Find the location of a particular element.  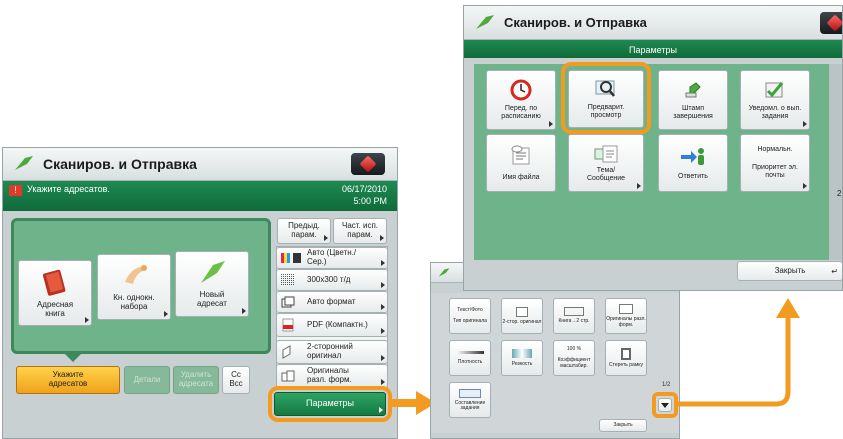

mid-scroll-down-button is located at coordinates (665, 405).